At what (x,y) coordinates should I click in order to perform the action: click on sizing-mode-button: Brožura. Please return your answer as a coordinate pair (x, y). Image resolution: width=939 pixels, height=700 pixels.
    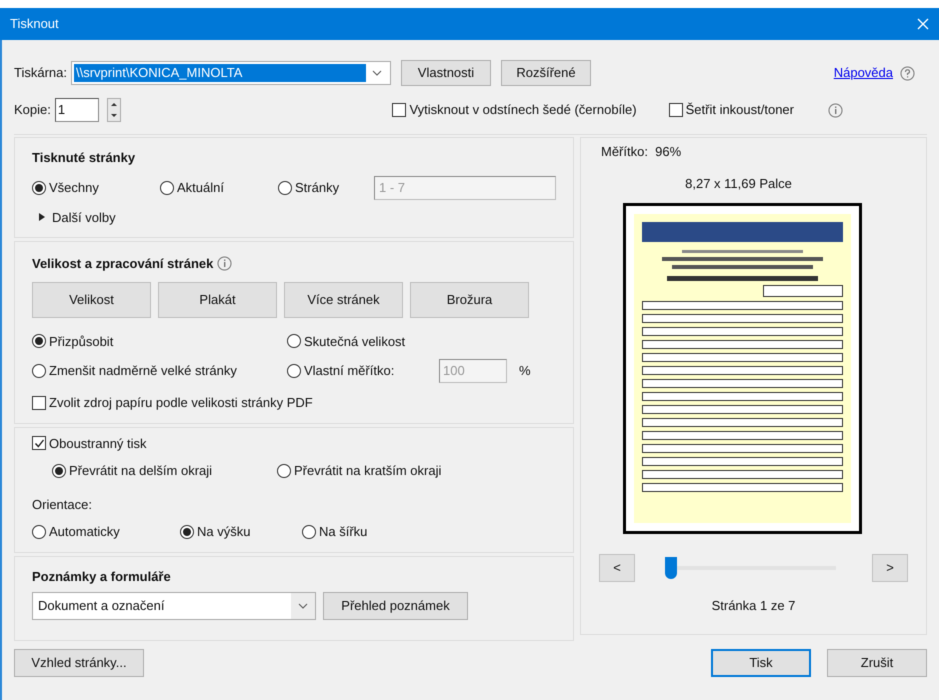
    Looking at the image, I should click on (469, 300).